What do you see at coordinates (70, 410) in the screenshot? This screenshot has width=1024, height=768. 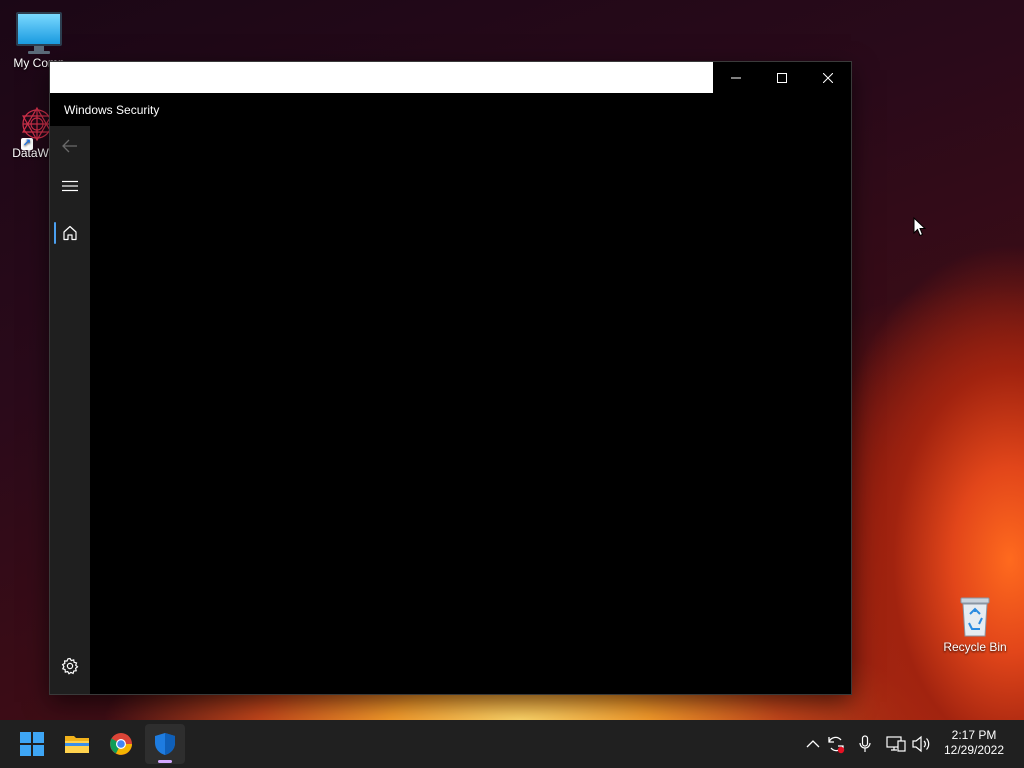 I see `navigation-rail` at bounding box center [70, 410].